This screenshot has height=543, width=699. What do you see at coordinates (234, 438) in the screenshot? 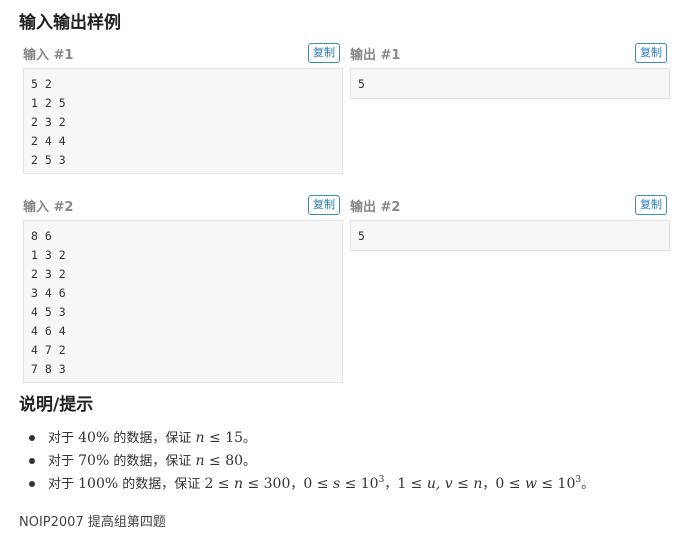
I see `hint-math: 15` at bounding box center [234, 438].